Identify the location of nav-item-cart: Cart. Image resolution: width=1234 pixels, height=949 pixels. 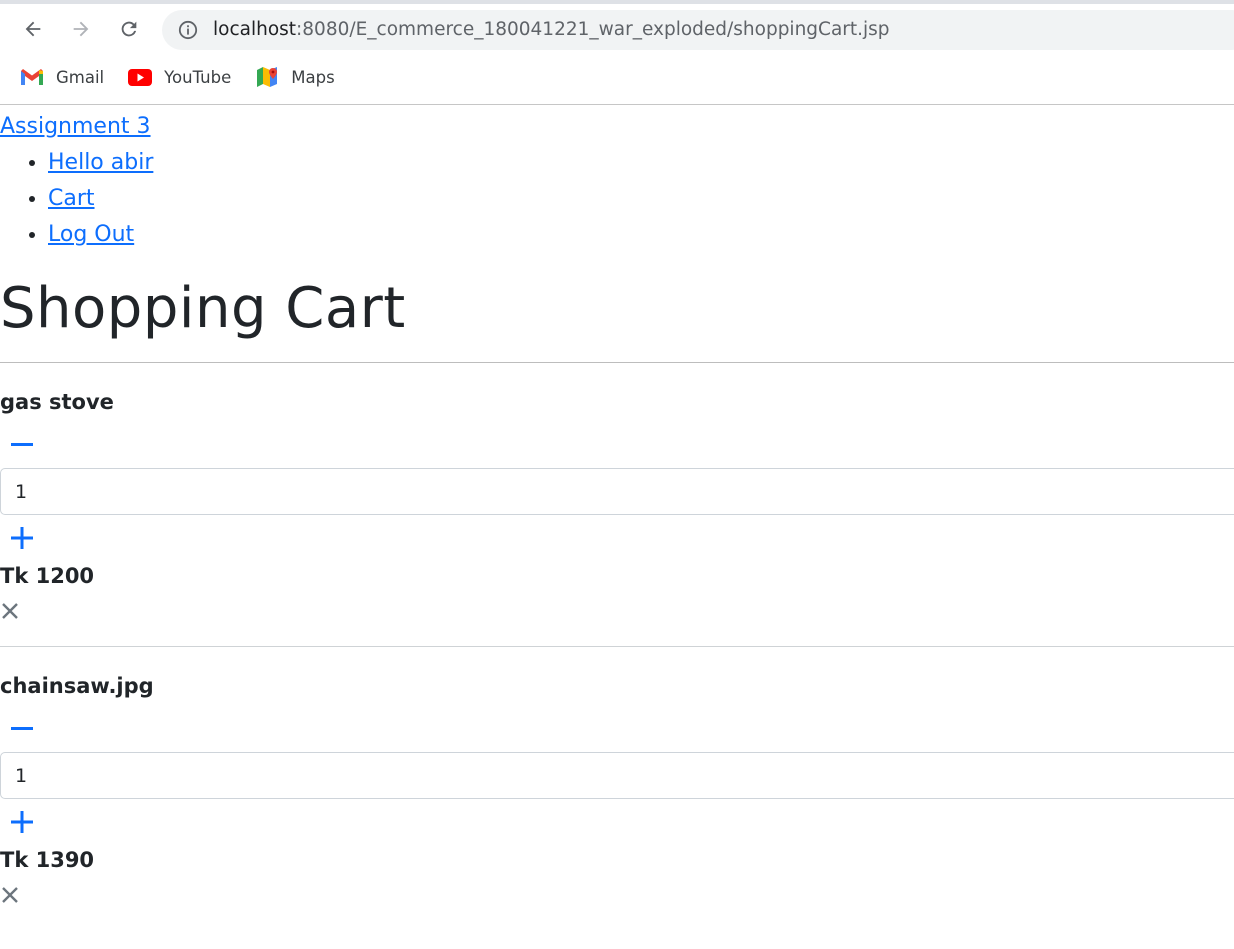
(641, 199).